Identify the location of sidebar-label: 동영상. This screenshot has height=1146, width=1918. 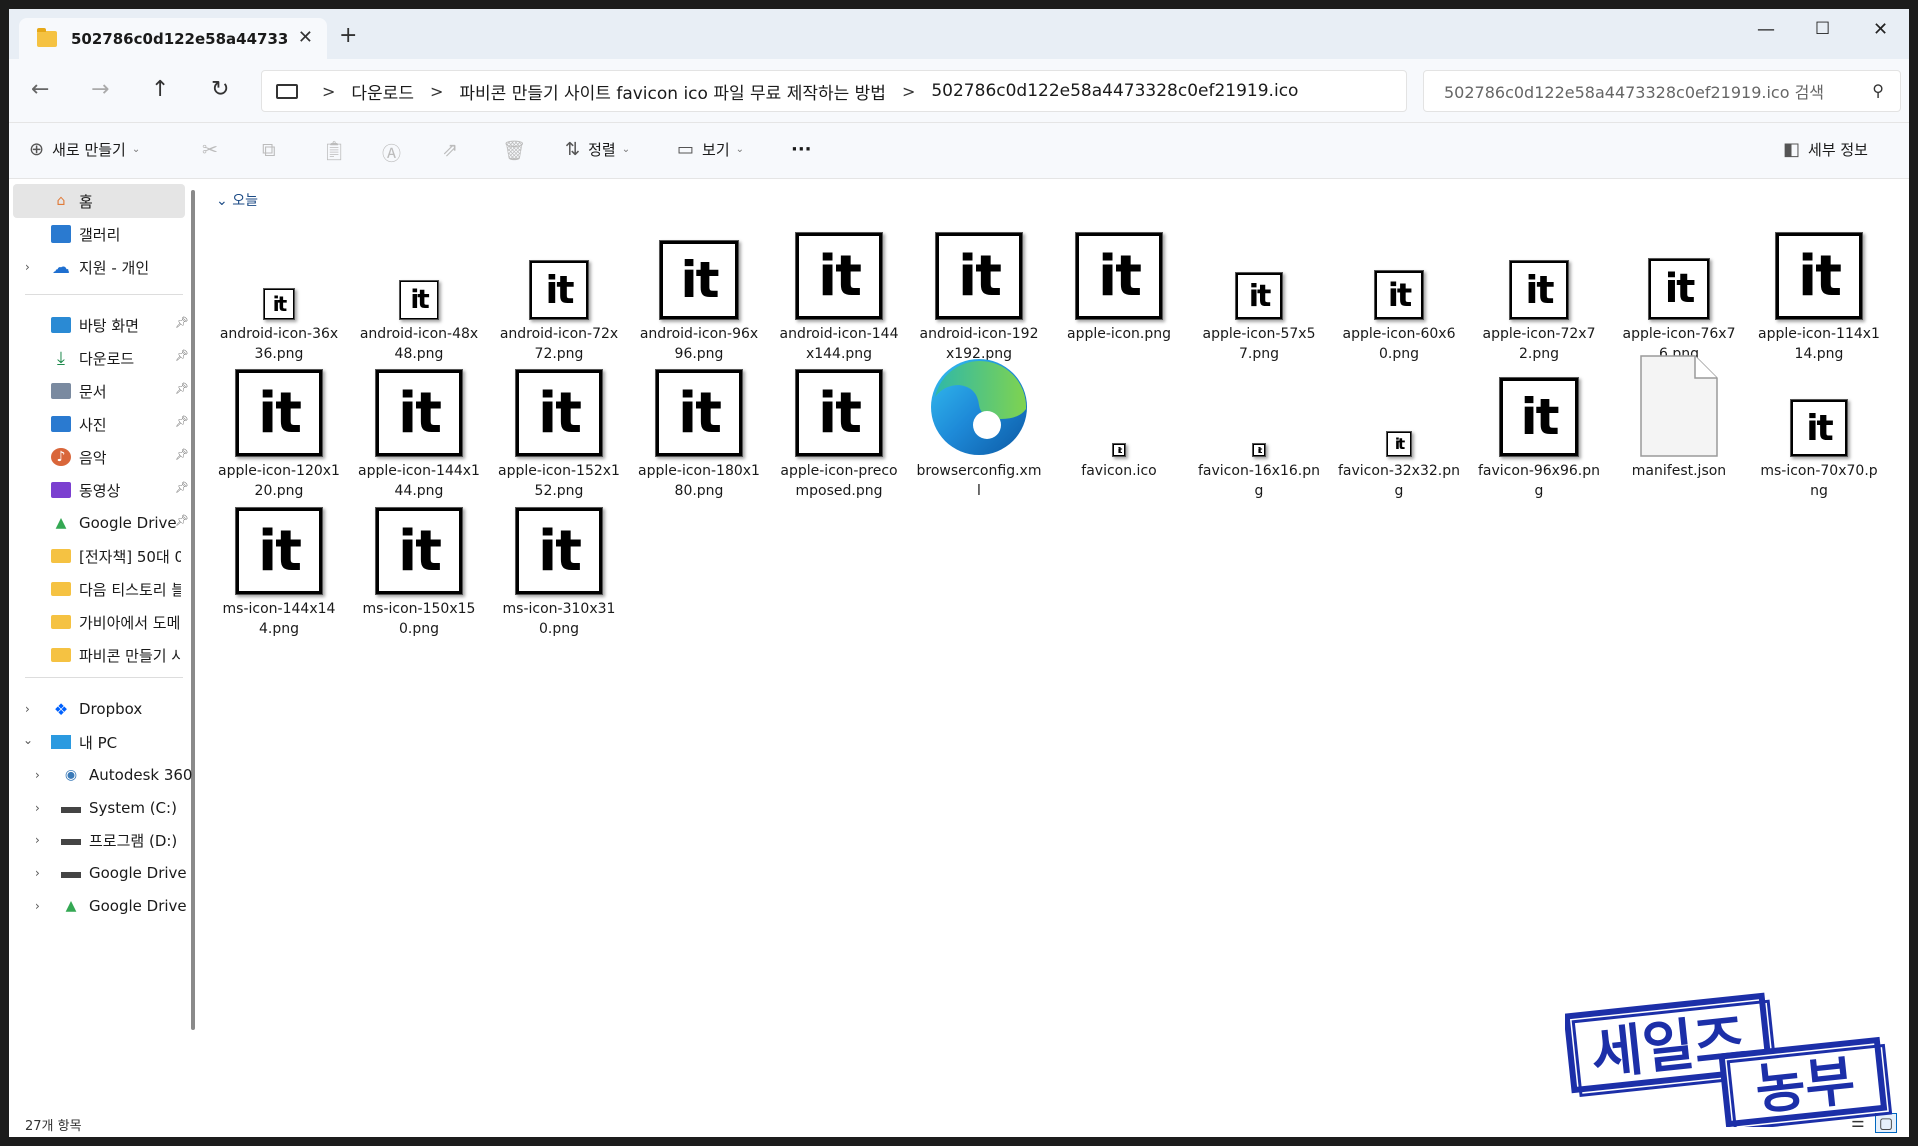
(100, 490).